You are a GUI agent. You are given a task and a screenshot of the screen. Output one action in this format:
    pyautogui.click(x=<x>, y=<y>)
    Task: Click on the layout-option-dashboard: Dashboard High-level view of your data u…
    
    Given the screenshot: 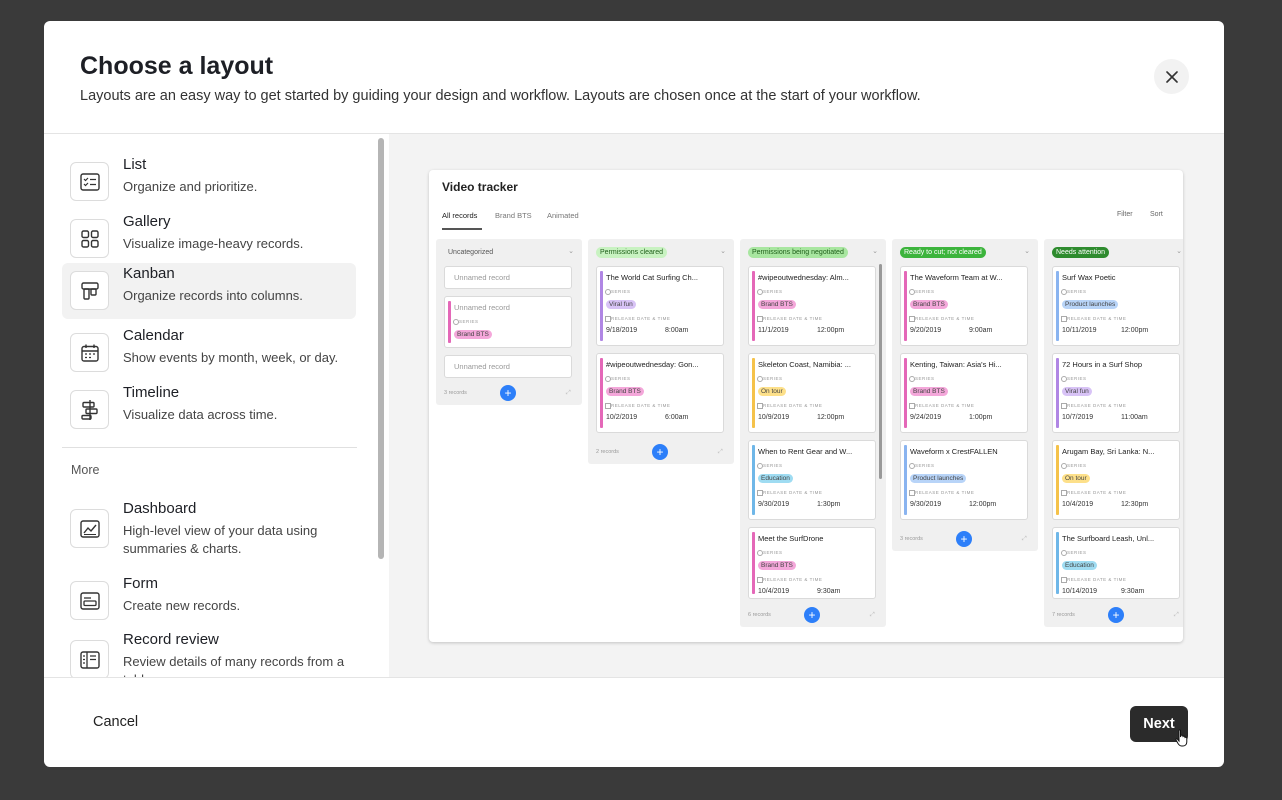 What is the action you would take?
    pyautogui.click(x=209, y=531)
    